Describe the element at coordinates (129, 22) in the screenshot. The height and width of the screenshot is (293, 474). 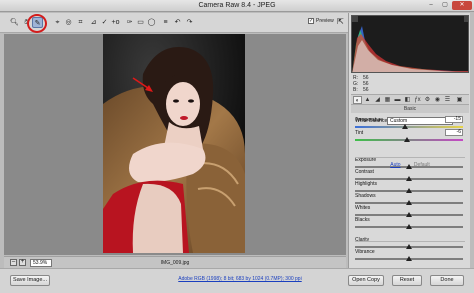
I see `adjustment-brush-icon: ✑` at that location.